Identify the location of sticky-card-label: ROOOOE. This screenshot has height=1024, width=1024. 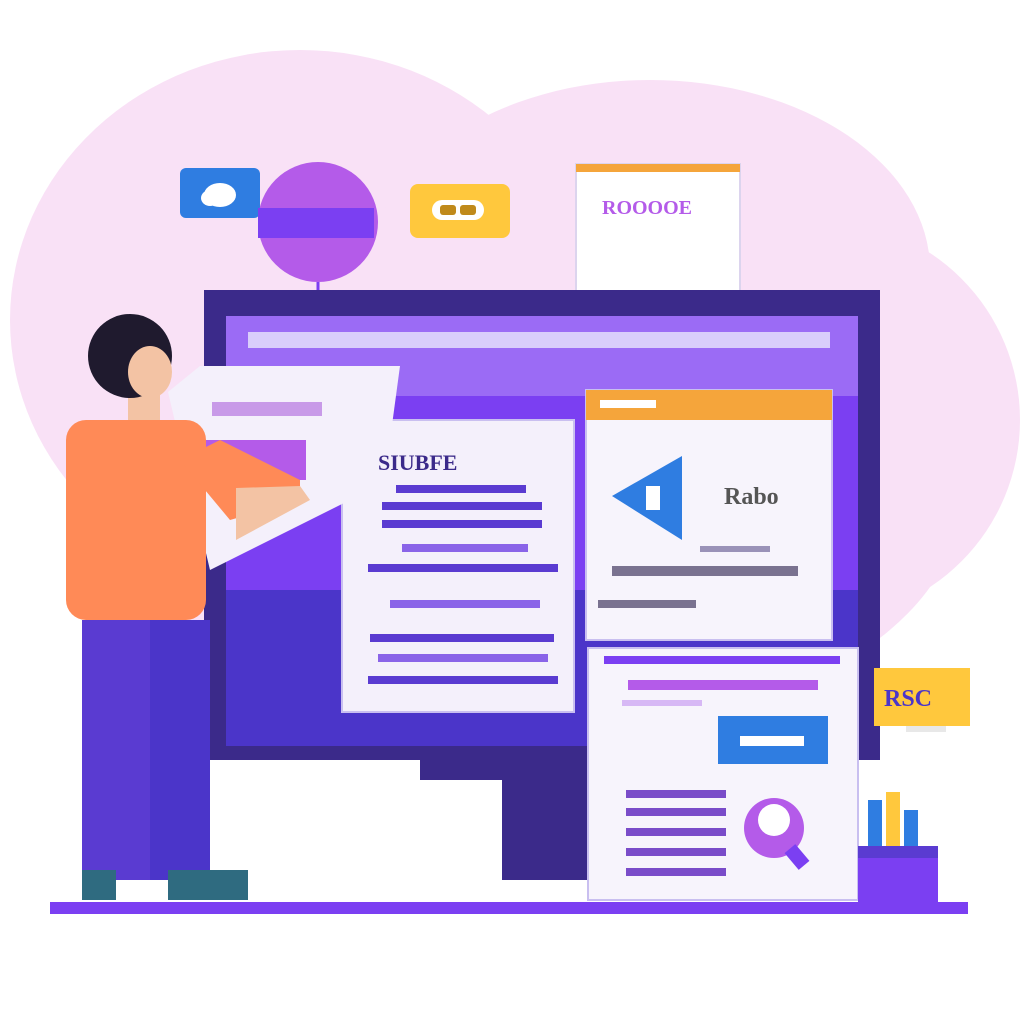
(647, 208).